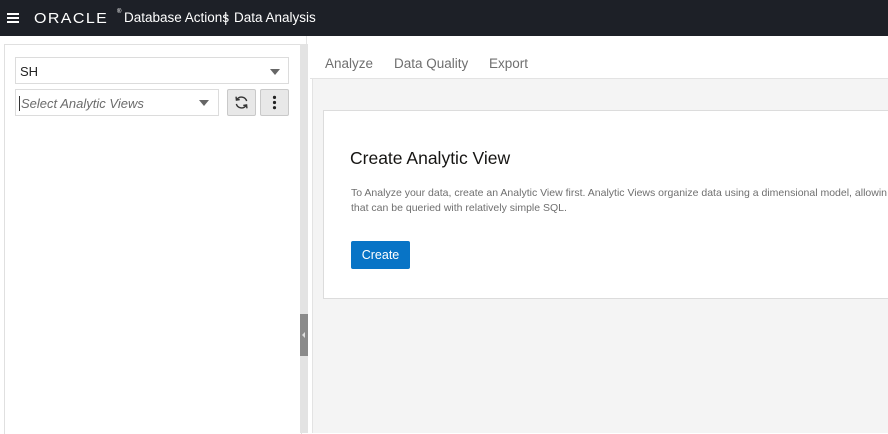 Image resolution: width=888 pixels, height=434 pixels. Describe the element at coordinates (380, 255) in the screenshot. I see `create-button: Create` at that location.